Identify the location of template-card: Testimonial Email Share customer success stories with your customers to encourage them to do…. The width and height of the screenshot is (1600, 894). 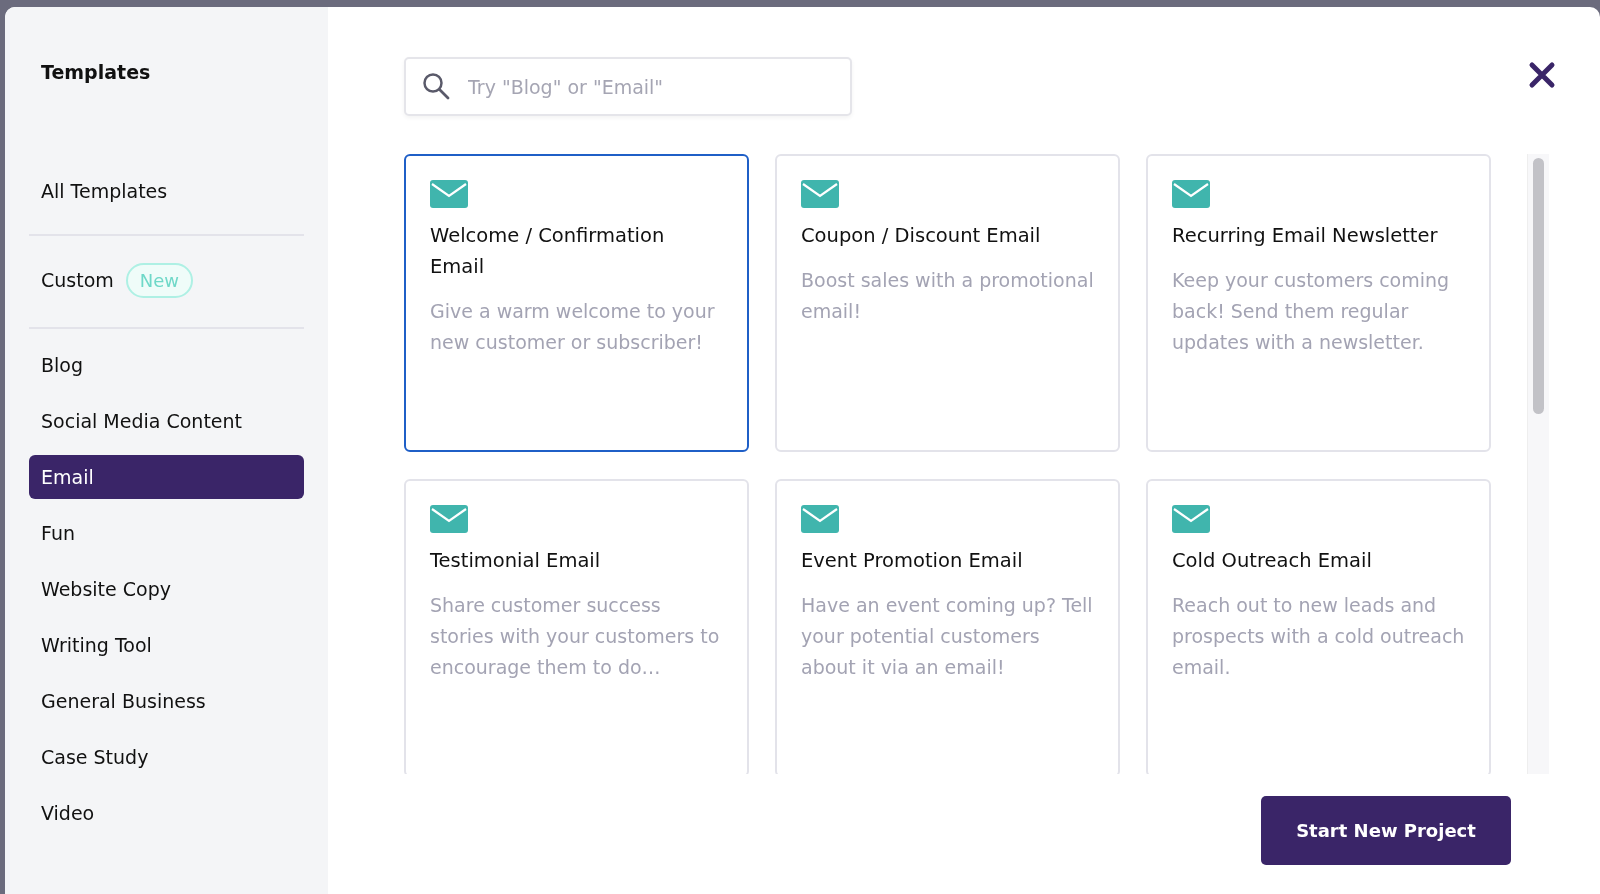
(576, 626).